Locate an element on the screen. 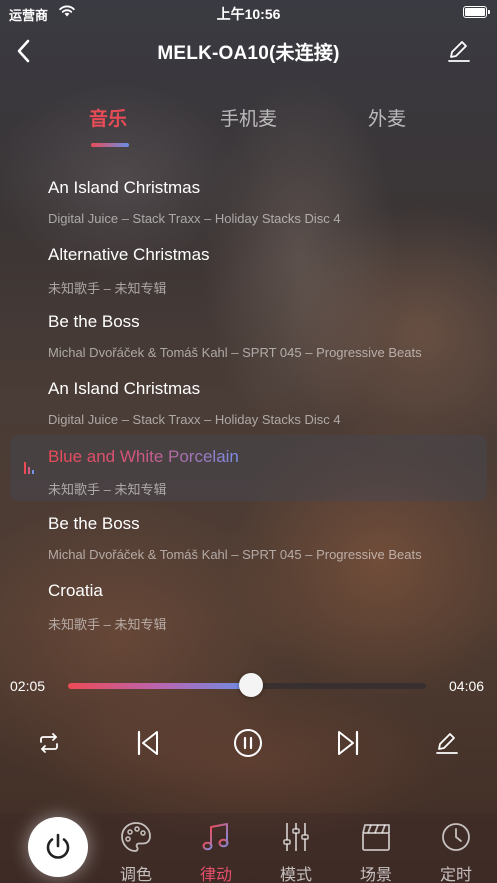 The image size is (497, 883). song-item: Croatia 未知歌手 – 未知专辑 is located at coordinates (248, 608).